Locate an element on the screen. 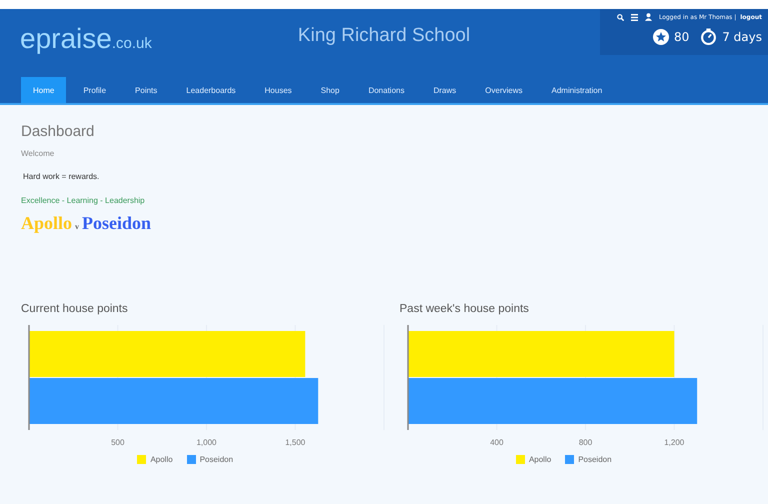 This screenshot has height=504, width=768. user-icon is located at coordinates (648, 17).